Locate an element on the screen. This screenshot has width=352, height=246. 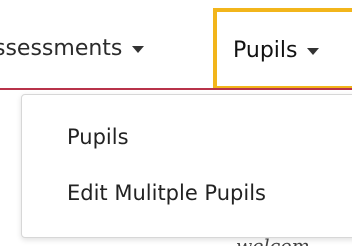
nav-item-pupils: Pupils is located at coordinates (276, 50).